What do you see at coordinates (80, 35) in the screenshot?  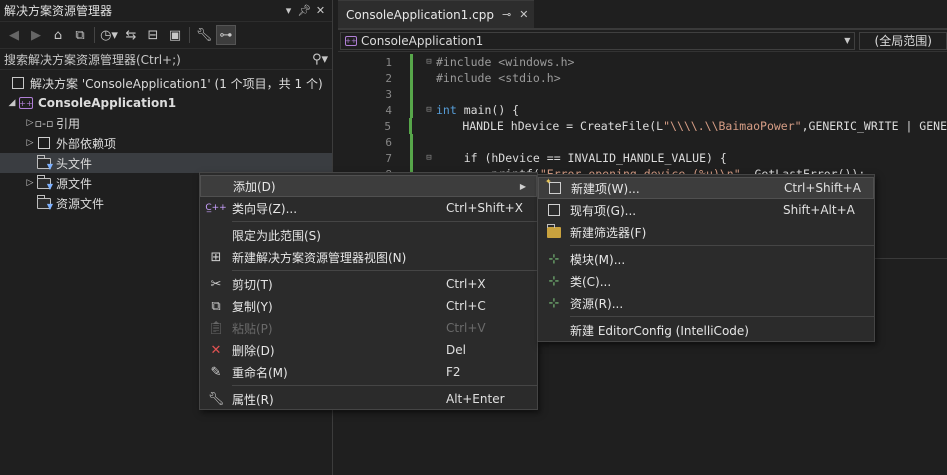 I see `switch-views-icon: ⧉` at bounding box center [80, 35].